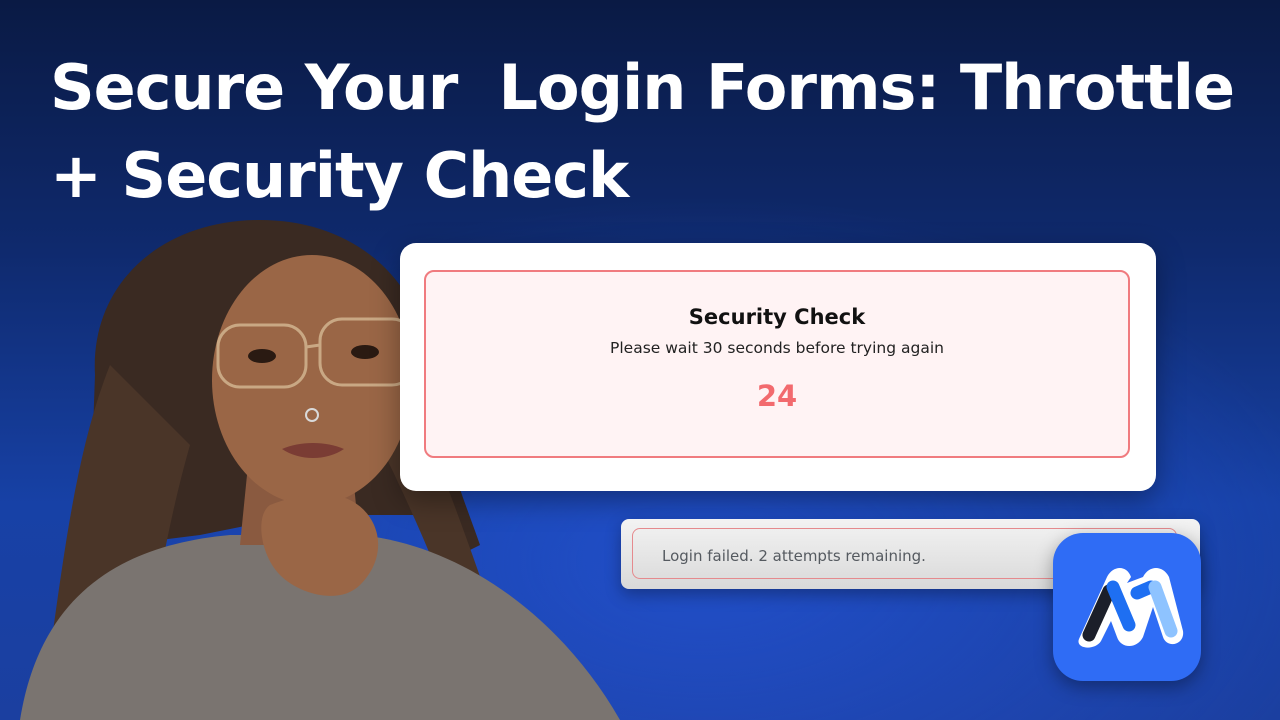 The image size is (1280, 720). I want to click on title-line-2: + Security Check, so click(339, 175).